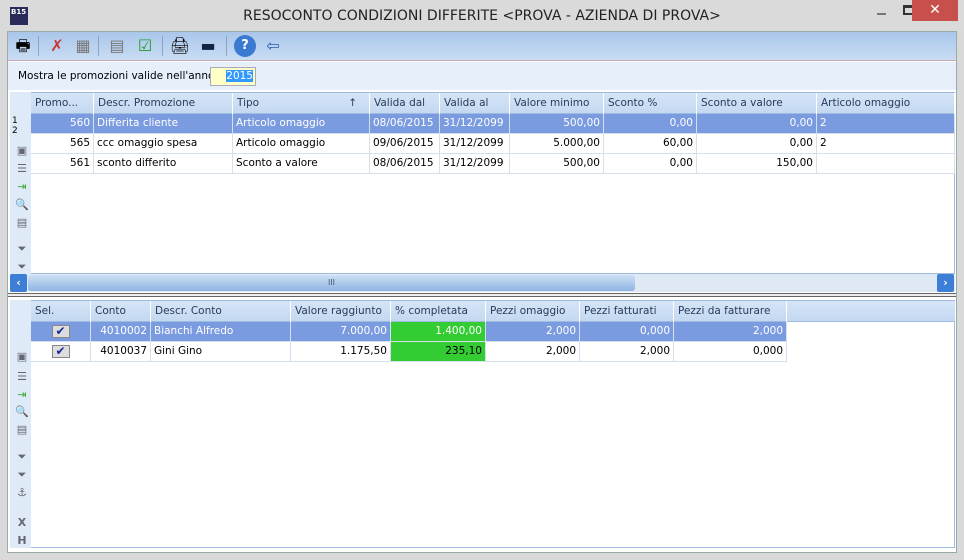  Describe the element at coordinates (145, 46) in the screenshot. I see `checked-document-icon: ☑` at that location.